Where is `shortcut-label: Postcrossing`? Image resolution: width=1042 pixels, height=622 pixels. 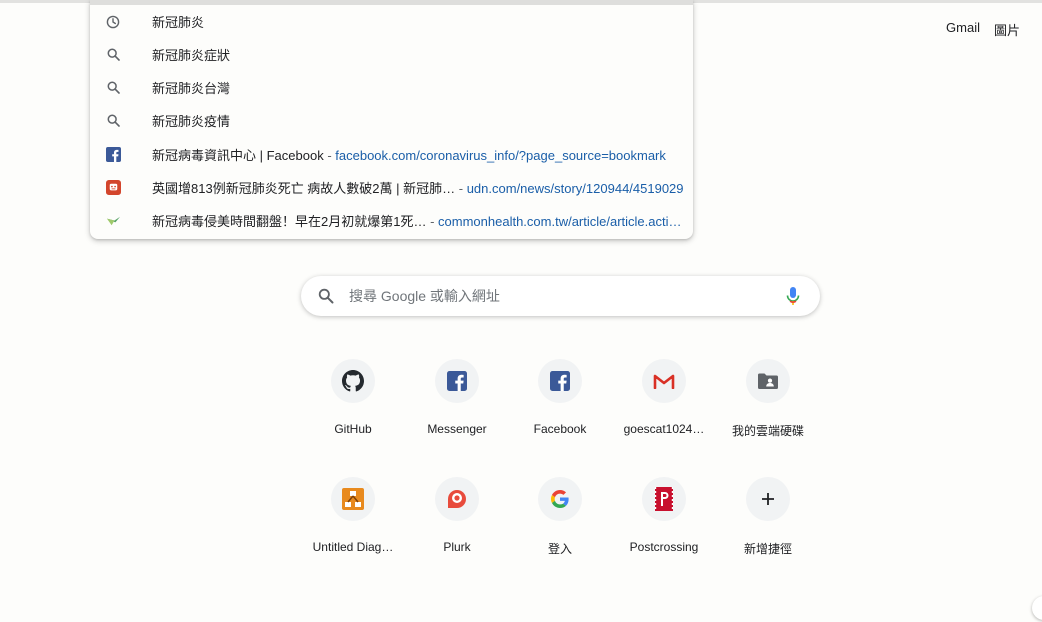 shortcut-label: Postcrossing is located at coordinates (664, 547).